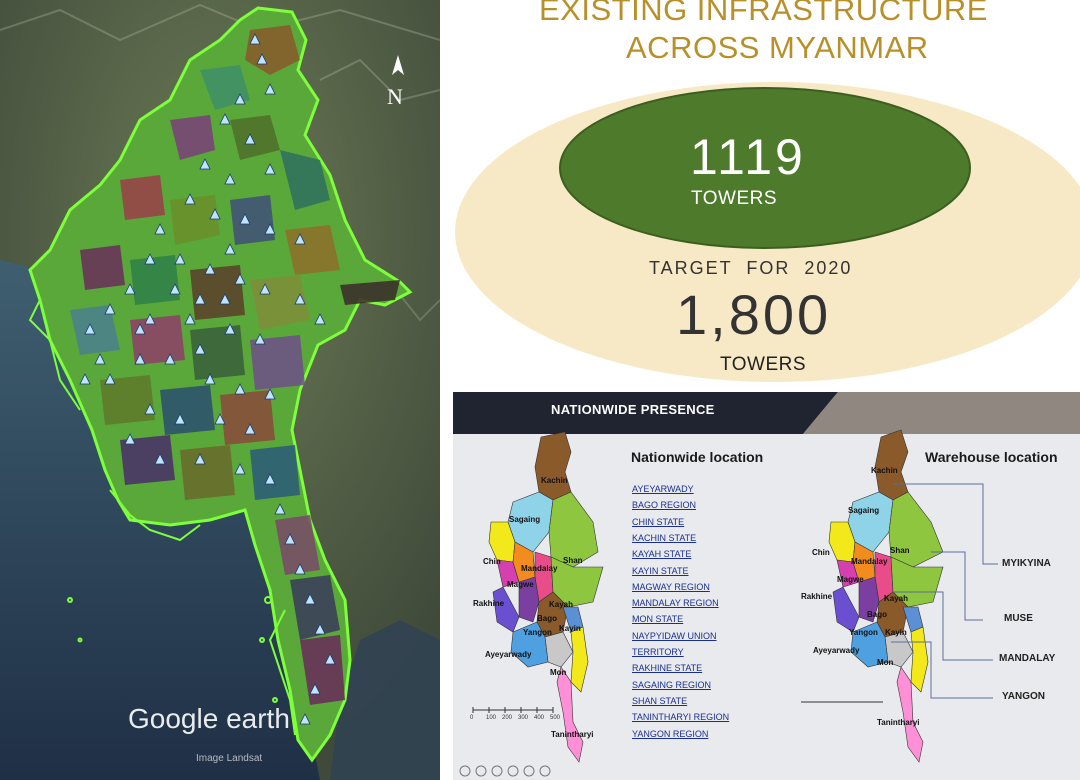 The width and height of the screenshot is (1080, 780). I want to click on region-link: NAYPYIDAW UNION, so click(674, 636).